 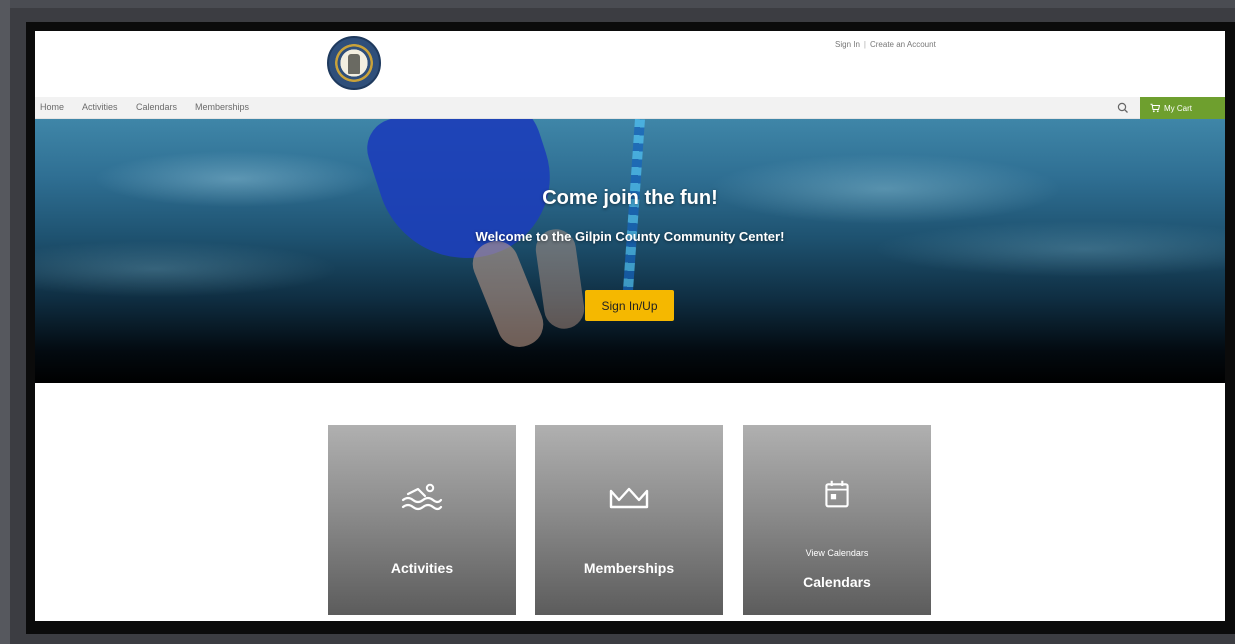 What do you see at coordinates (422, 497) in the screenshot?
I see `swimmer-icon` at bounding box center [422, 497].